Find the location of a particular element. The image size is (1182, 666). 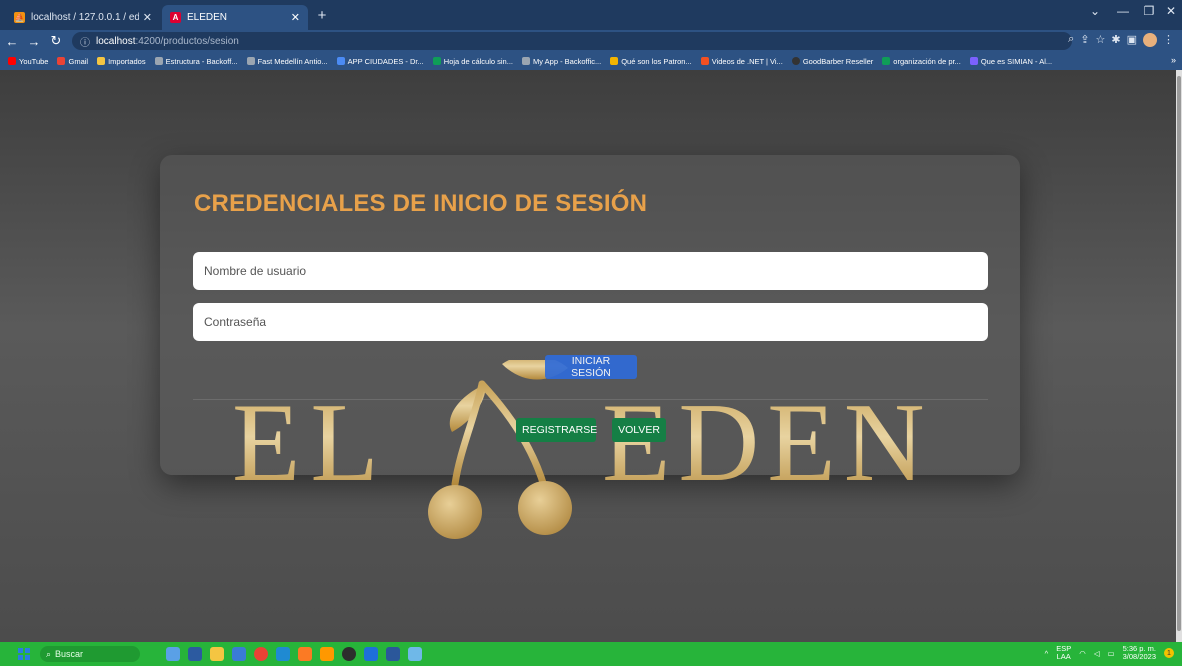

xampp-icon is located at coordinates (305, 654).